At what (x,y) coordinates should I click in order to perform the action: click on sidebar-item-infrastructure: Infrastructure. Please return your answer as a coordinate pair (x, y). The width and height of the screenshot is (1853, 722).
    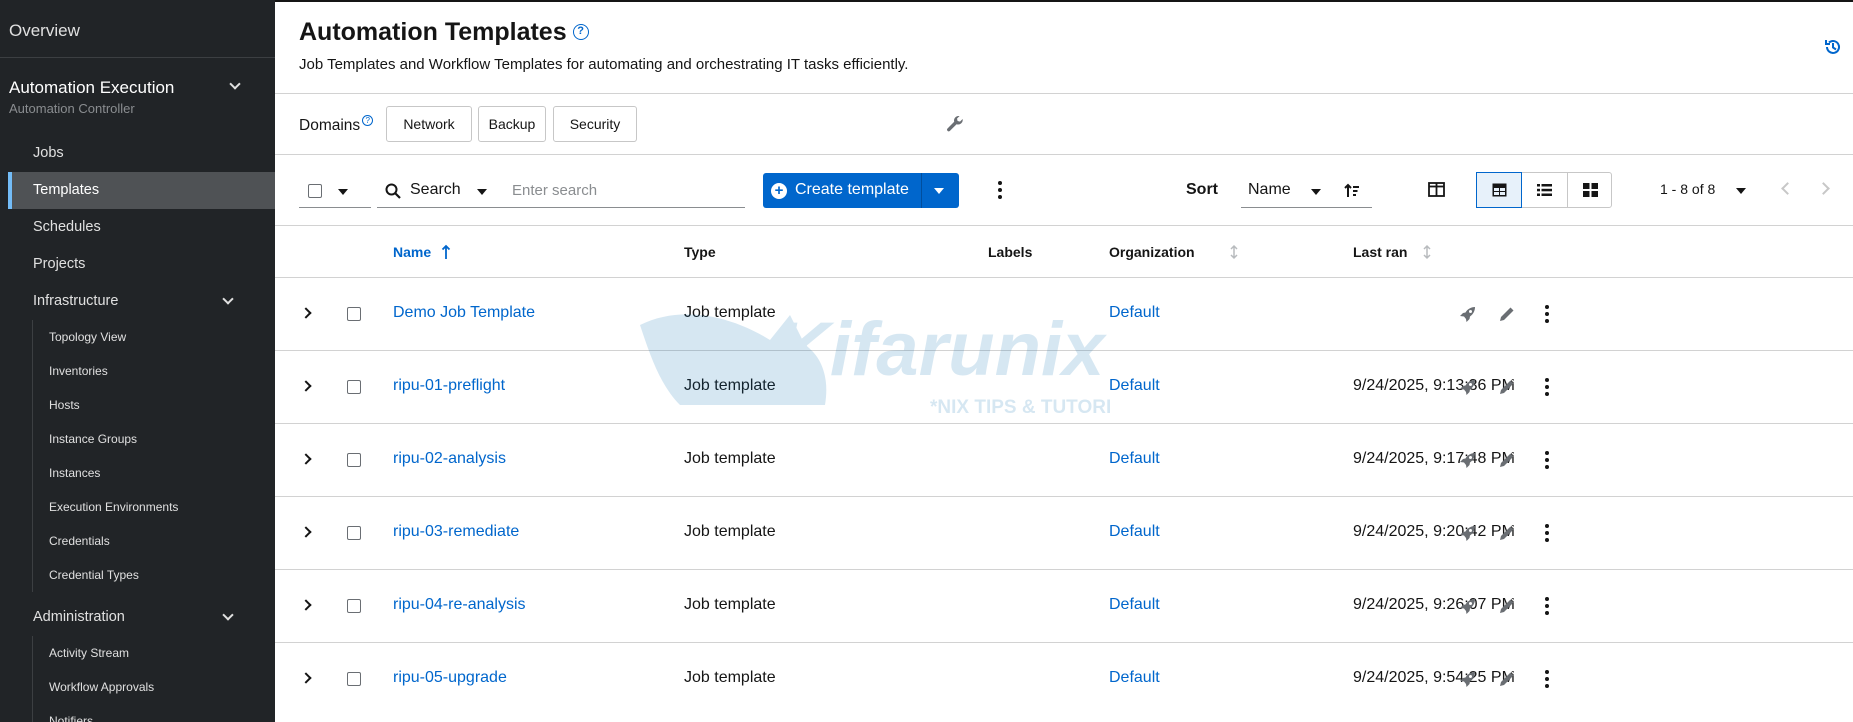
    Looking at the image, I should click on (141, 301).